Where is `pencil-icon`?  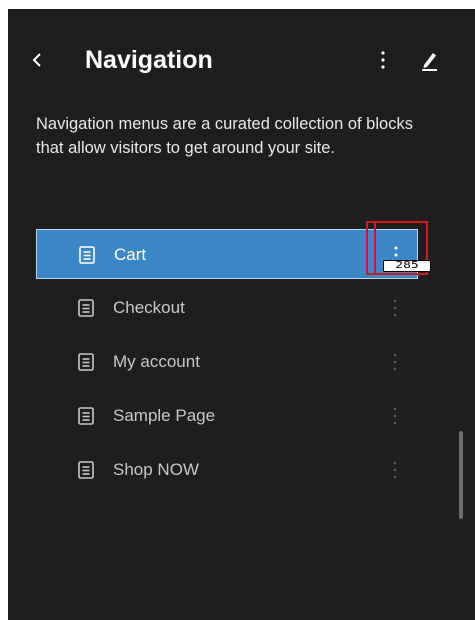
pencil-icon is located at coordinates (429, 62).